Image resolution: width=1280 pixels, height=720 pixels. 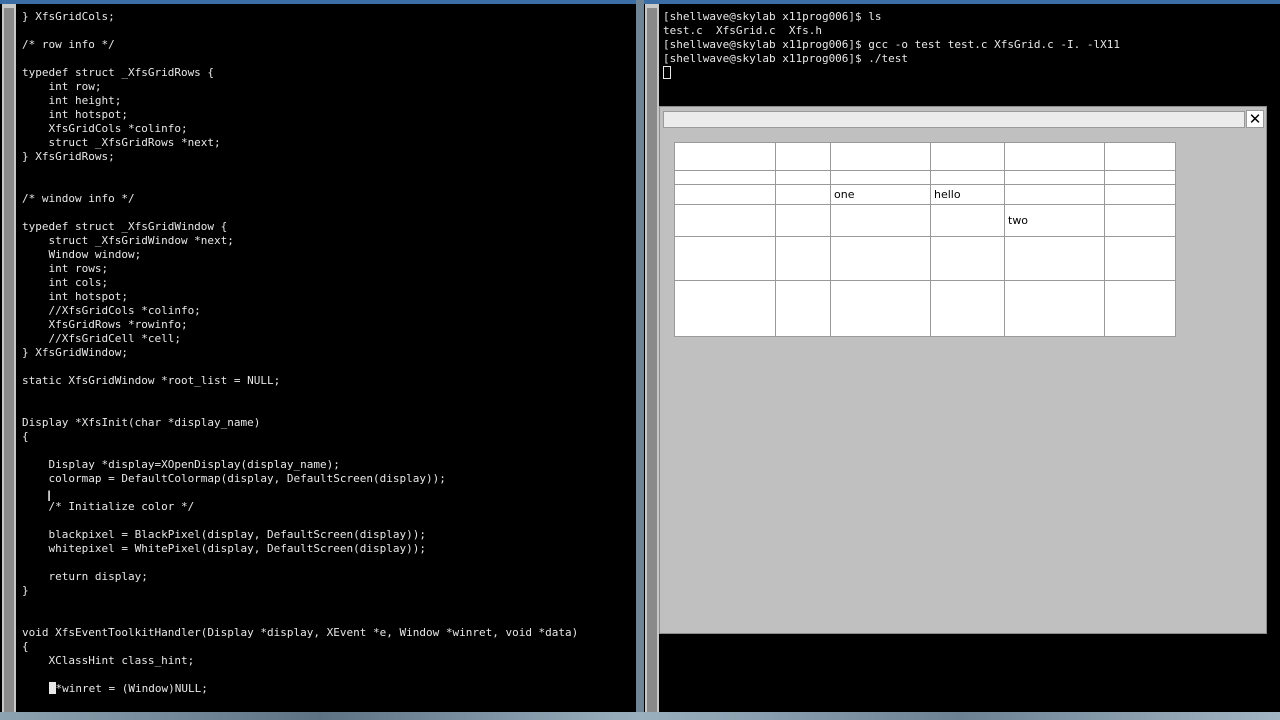 I want to click on grid-cell: hello, so click(x=967, y=194).